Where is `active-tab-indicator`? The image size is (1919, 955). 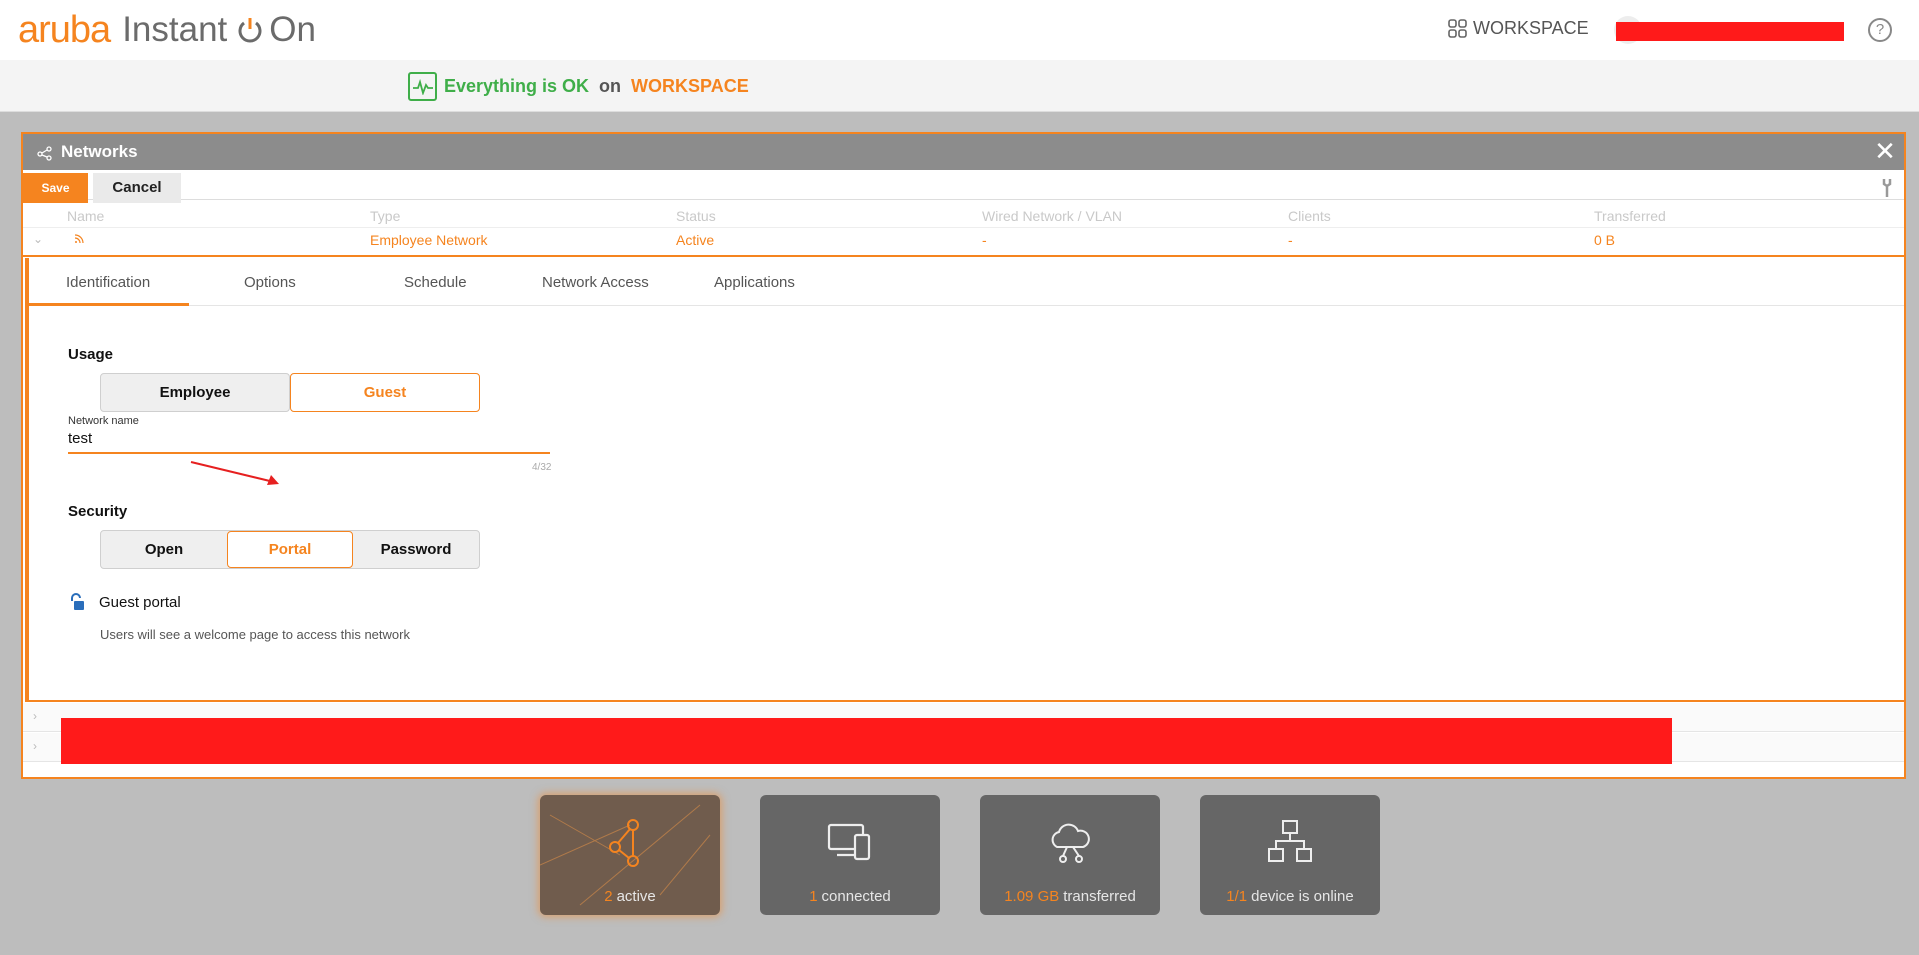 active-tab-indicator is located at coordinates (109, 304).